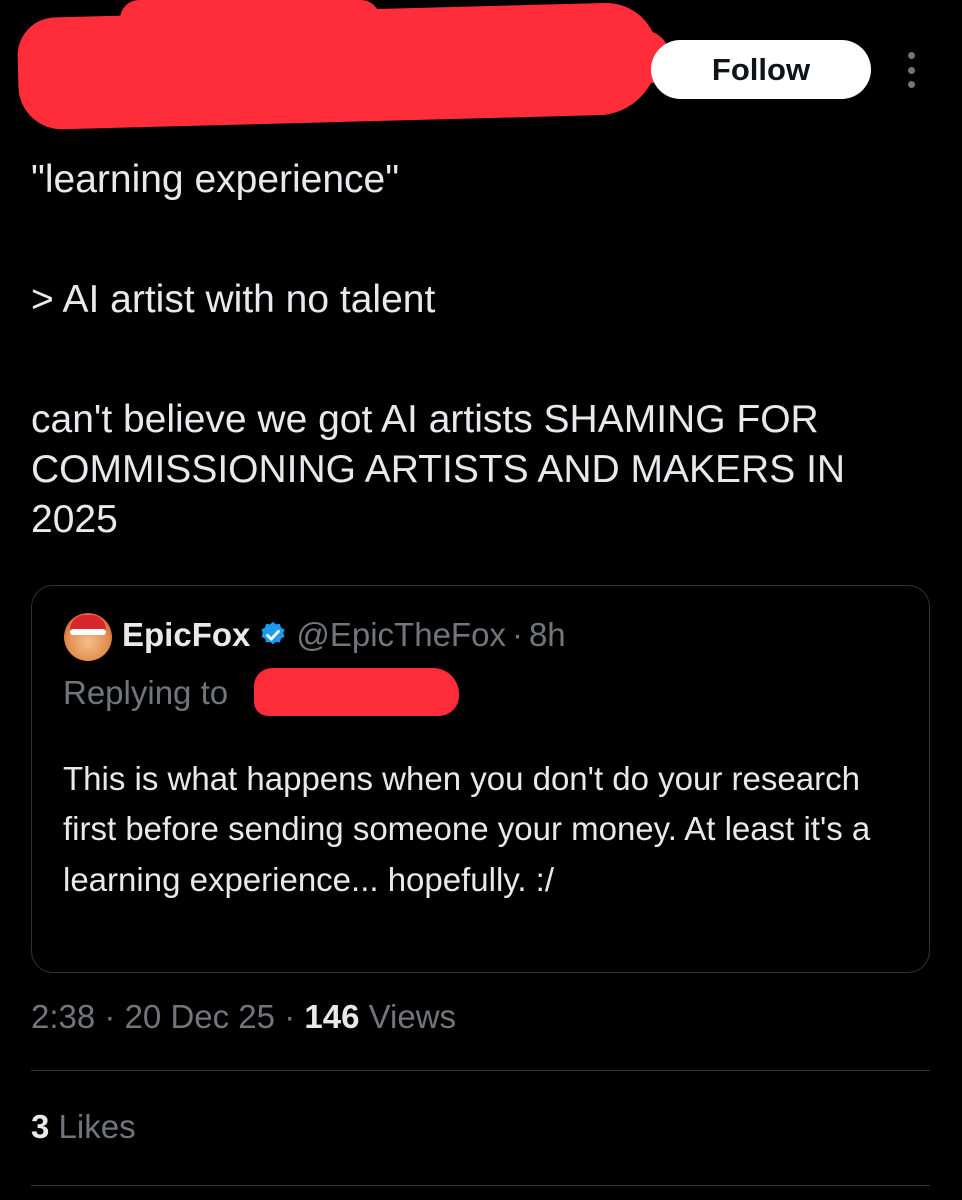 The width and height of the screenshot is (962, 1200). I want to click on quoted-author-handle: @EpicTheFox, so click(401, 635).